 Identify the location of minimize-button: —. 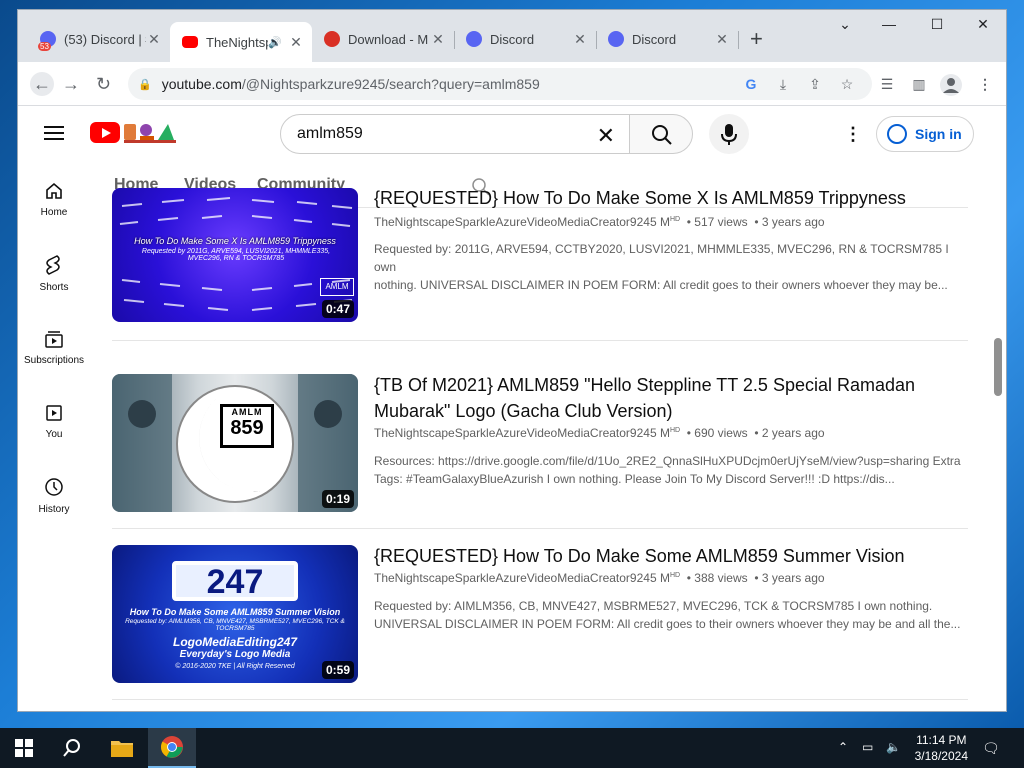
(889, 24).